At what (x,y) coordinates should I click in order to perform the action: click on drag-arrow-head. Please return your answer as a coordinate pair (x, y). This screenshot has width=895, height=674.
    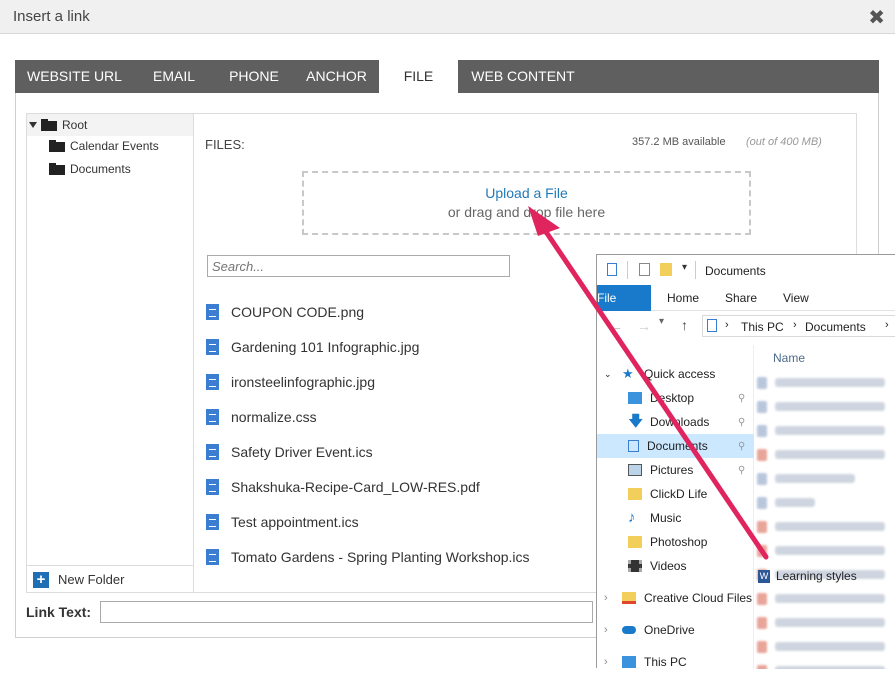
    Looking at the image, I should click on (544, 221).